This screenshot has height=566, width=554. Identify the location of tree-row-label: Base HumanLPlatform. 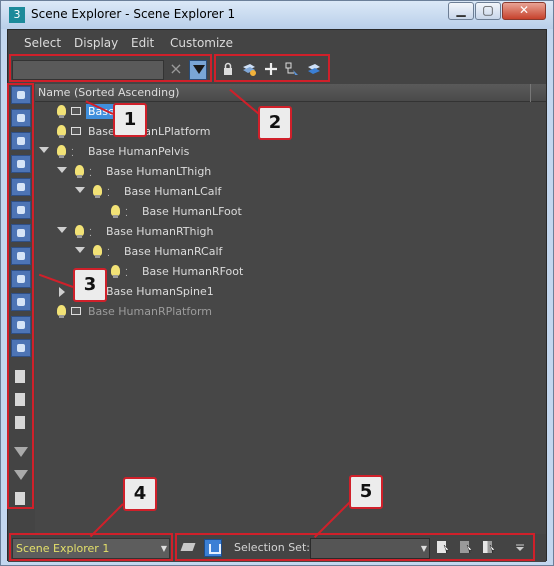
(149, 131).